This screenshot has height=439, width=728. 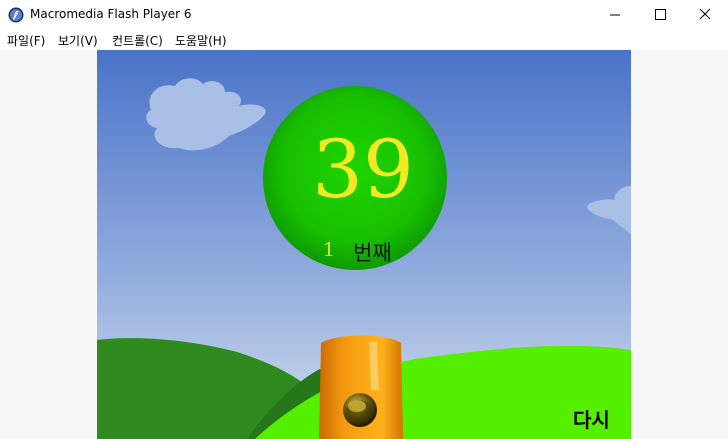 What do you see at coordinates (137, 40) in the screenshot?
I see `menu-control: 컨트롤(C)` at bounding box center [137, 40].